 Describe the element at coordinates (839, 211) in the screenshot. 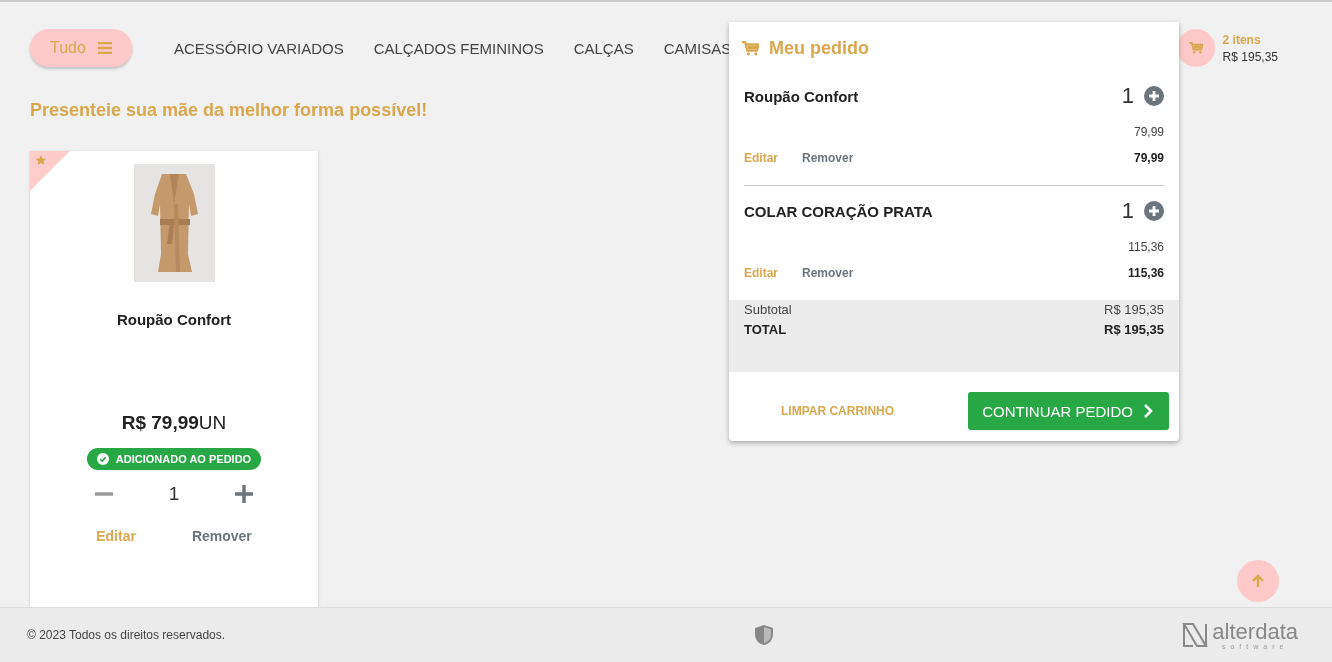

I see `order-item-name: COLAR CORAÇÃO PRATA` at that location.